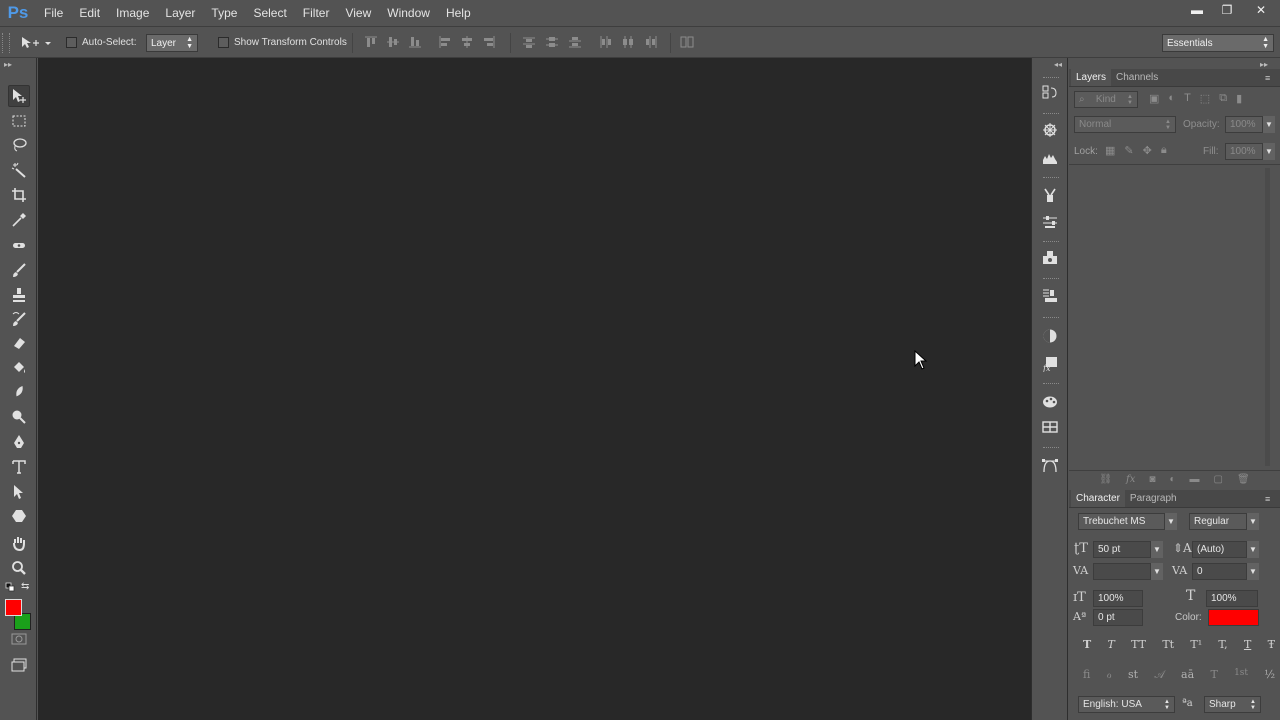  Describe the element at coordinates (1050, 258) in the screenshot. I see `clone-source-panel-icon` at that location.